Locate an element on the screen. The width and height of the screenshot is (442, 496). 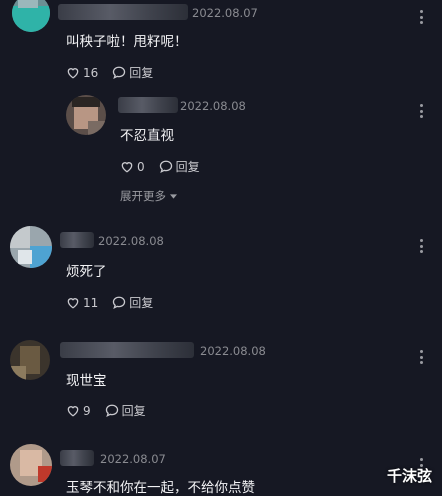
like-button: 16 is located at coordinates (82, 73).